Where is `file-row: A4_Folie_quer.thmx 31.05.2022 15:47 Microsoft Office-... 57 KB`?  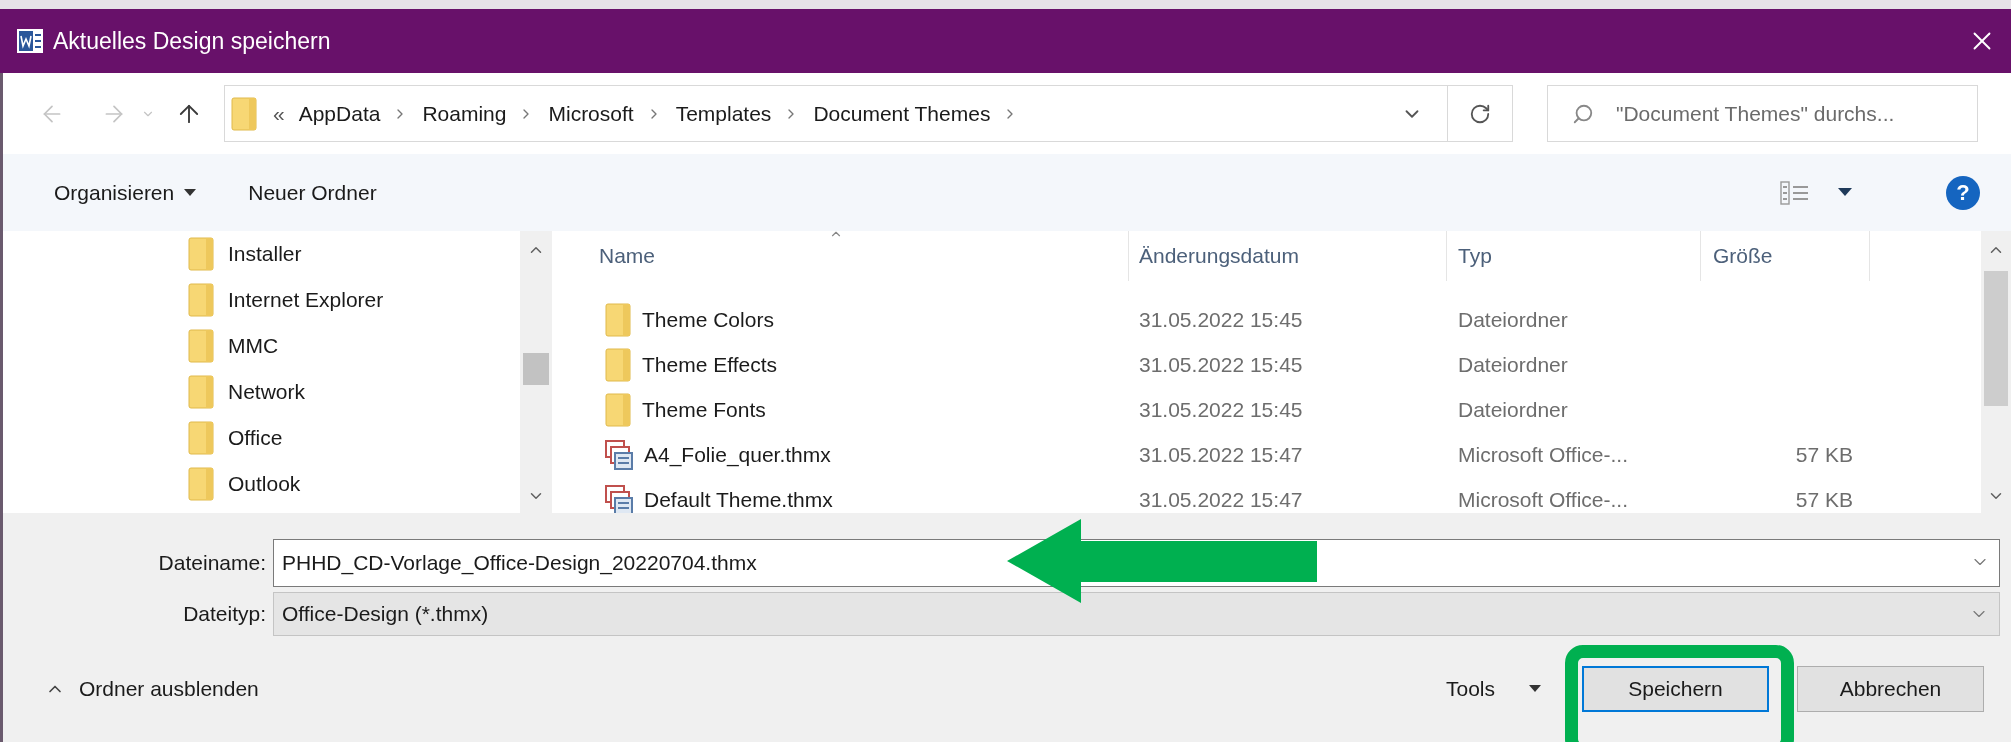
file-row: A4_Folie_quer.thmx 31.05.2022 15:47 Microsoft Office-... 57 KB is located at coordinates (1272, 454).